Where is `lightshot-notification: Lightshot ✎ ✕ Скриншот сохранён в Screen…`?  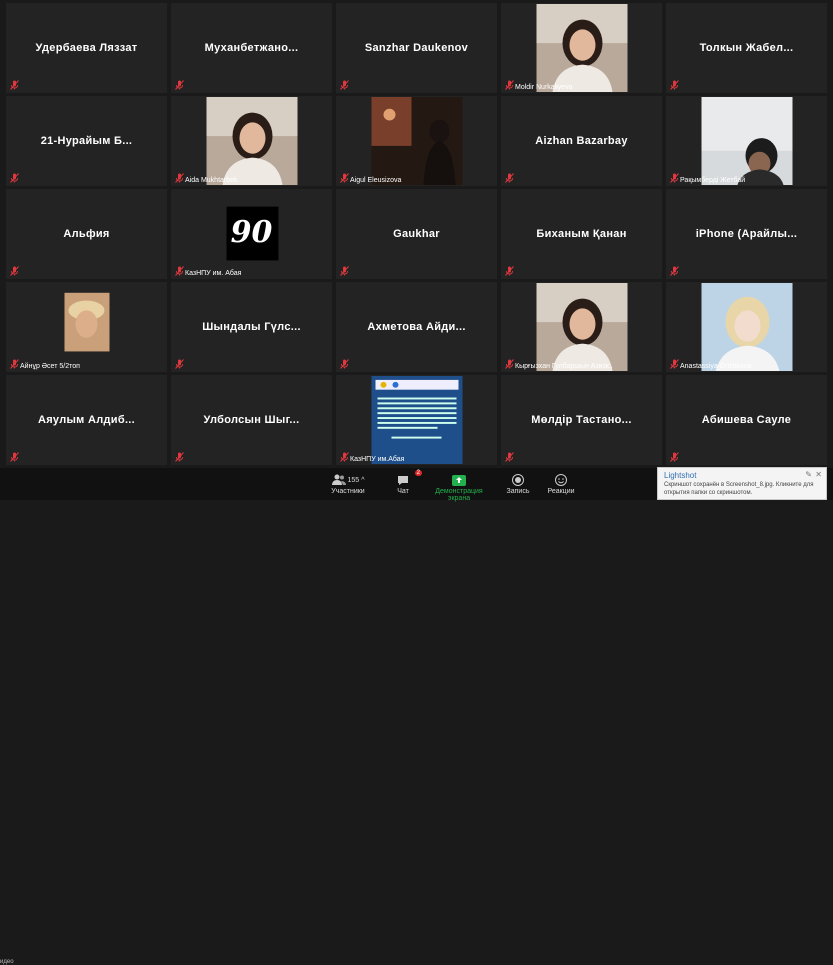 lightshot-notification: Lightshot ✎ ✕ Скриншот сохранён в Screen… is located at coordinates (742, 483).